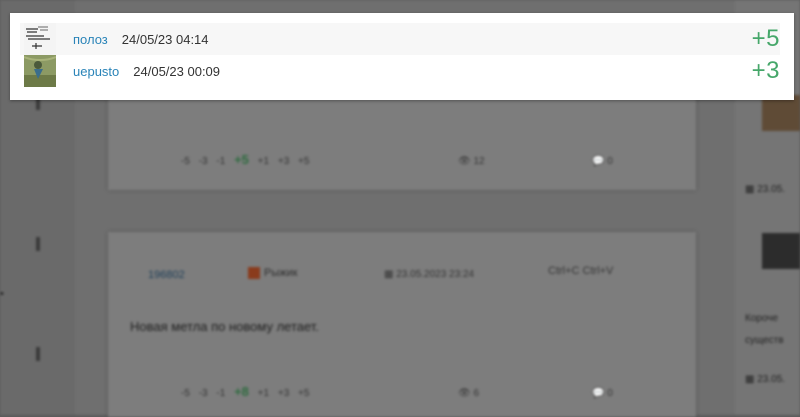 The width and height of the screenshot is (800, 417). I want to click on vote-row: полоз 24/05/23 04:14 +5, so click(400, 39).